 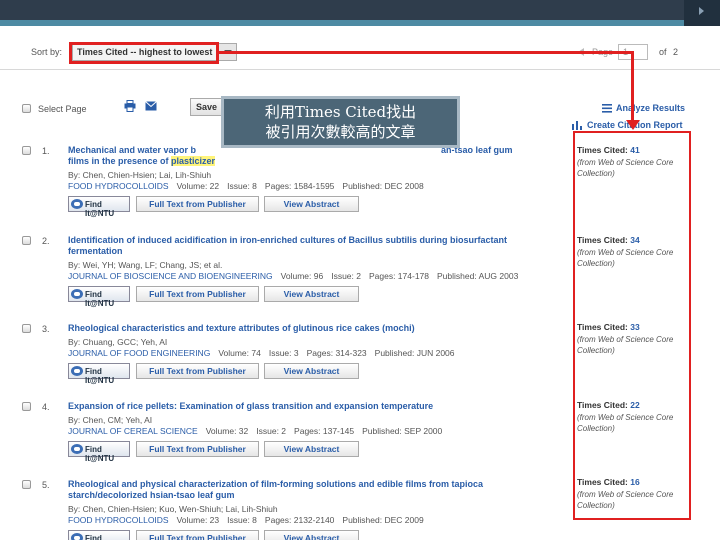 What do you see at coordinates (144, 53) in the screenshot?
I see `sort-highlight-box` at bounding box center [144, 53].